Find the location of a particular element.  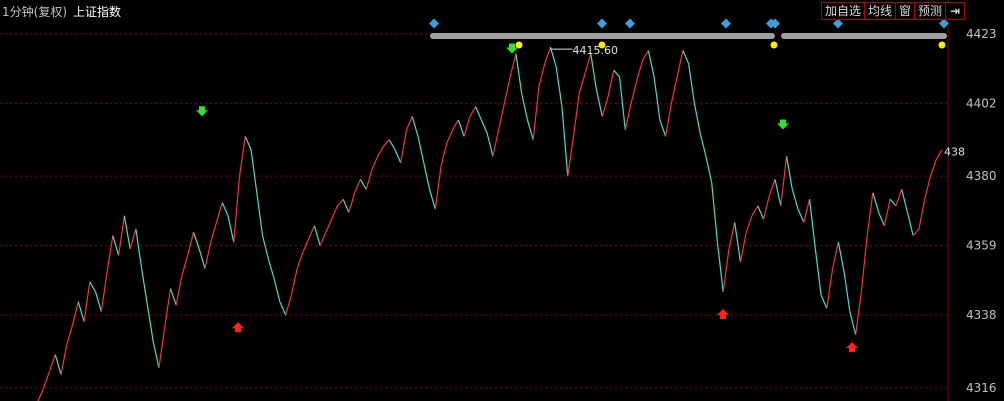

add-watchlist-button: 加自选 is located at coordinates (843, 11).